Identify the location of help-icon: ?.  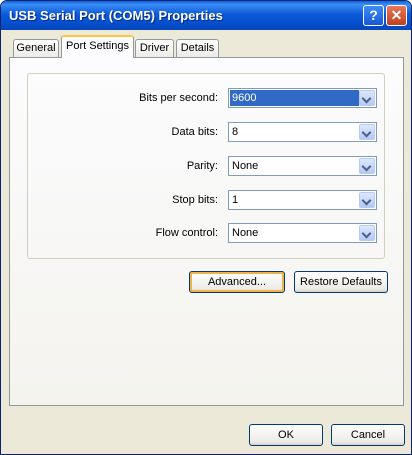
(373, 15).